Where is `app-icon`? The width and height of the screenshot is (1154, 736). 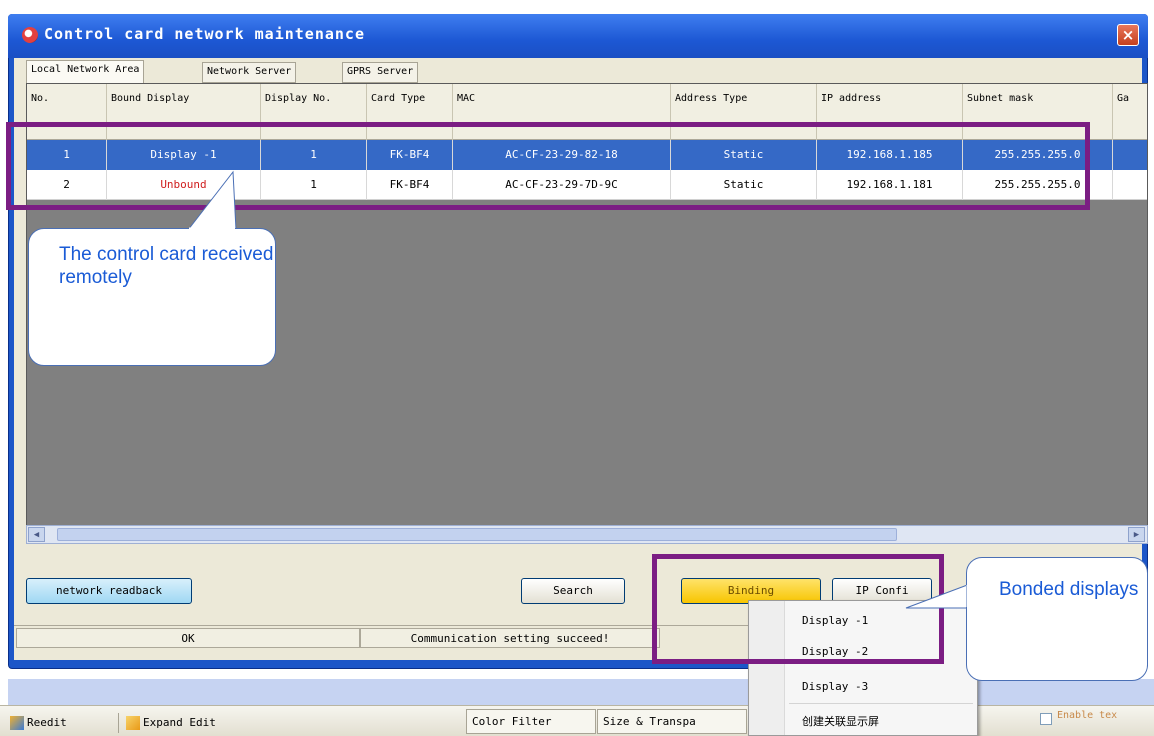
app-icon is located at coordinates (30, 35).